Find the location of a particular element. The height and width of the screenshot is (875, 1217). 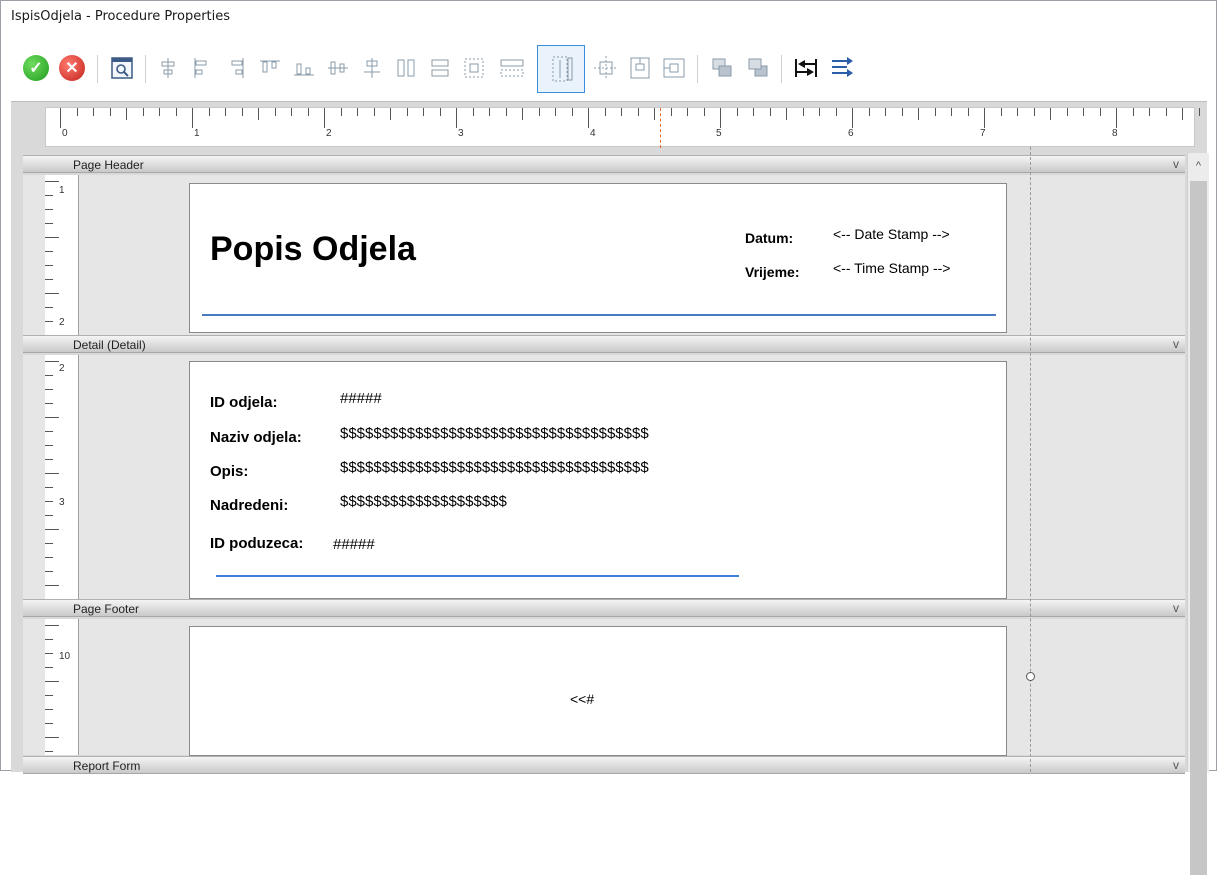

preview-button is located at coordinates (122, 68).